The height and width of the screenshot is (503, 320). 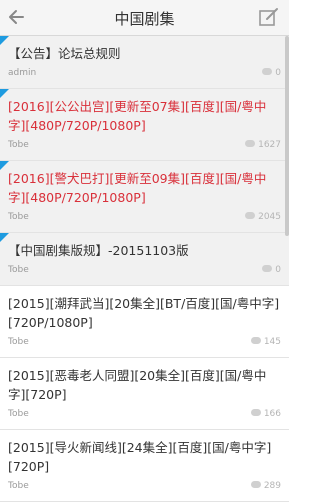 What do you see at coordinates (144, 146) in the screenshot?
I see `thread-meta: Tobe 1627` at bounding box center [144, 146].